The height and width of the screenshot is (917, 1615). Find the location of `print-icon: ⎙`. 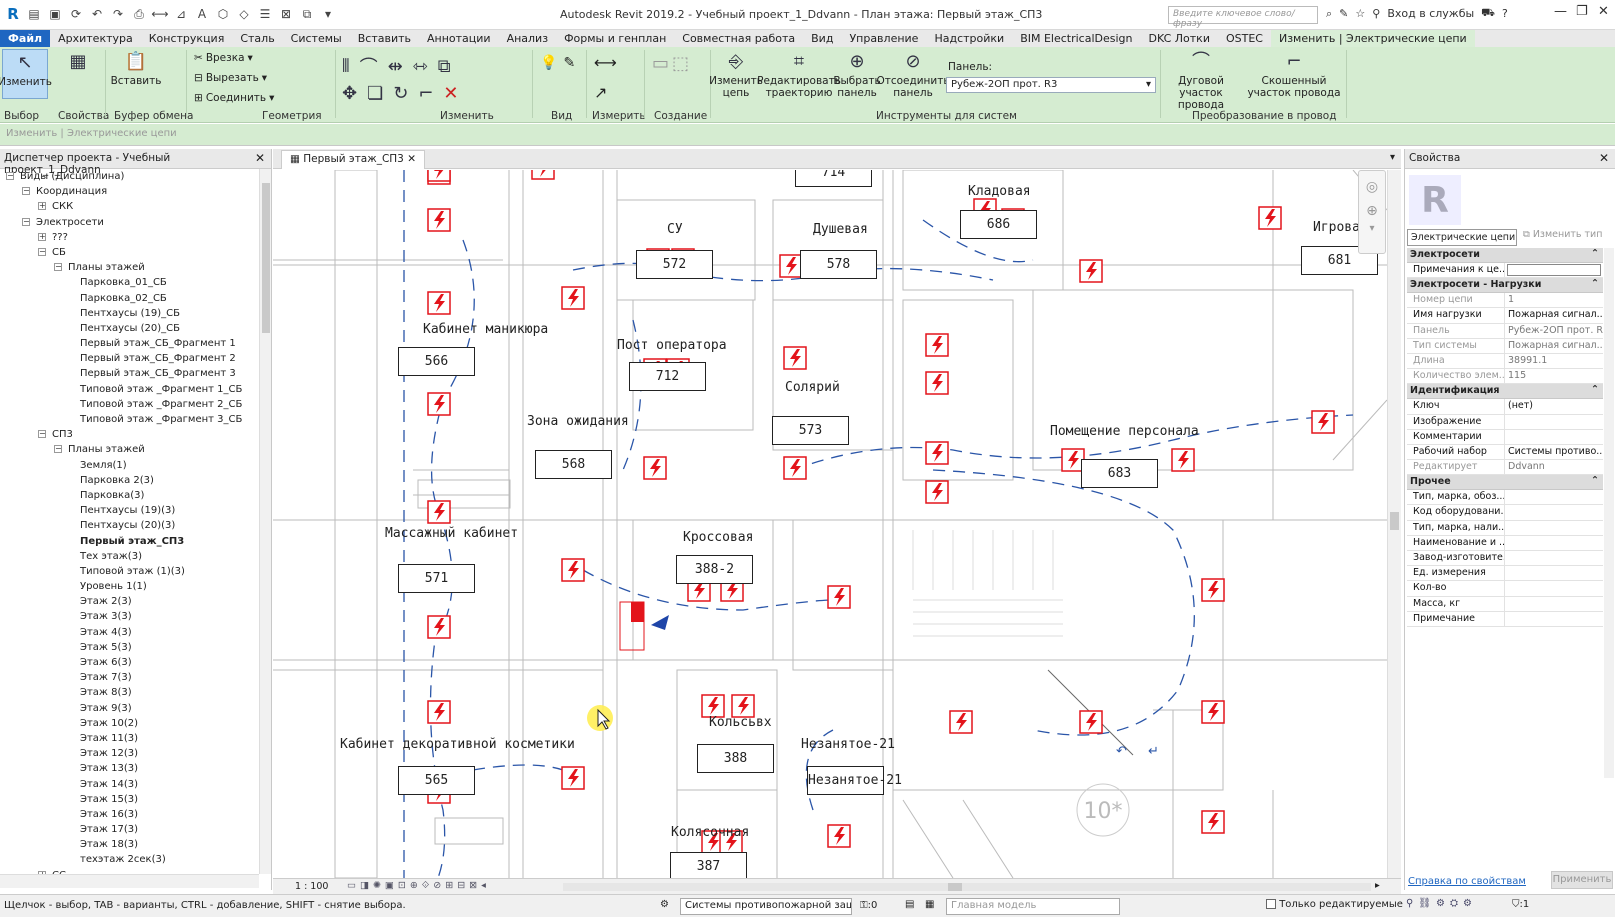

print-icon: ⎙ is located at coordinates (139, 14).